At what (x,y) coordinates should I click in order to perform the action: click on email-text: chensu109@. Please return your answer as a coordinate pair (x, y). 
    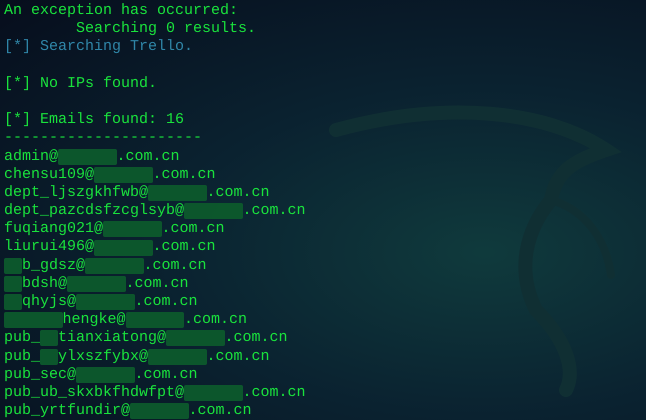
    Looking at the image, I should click on (49, 175).